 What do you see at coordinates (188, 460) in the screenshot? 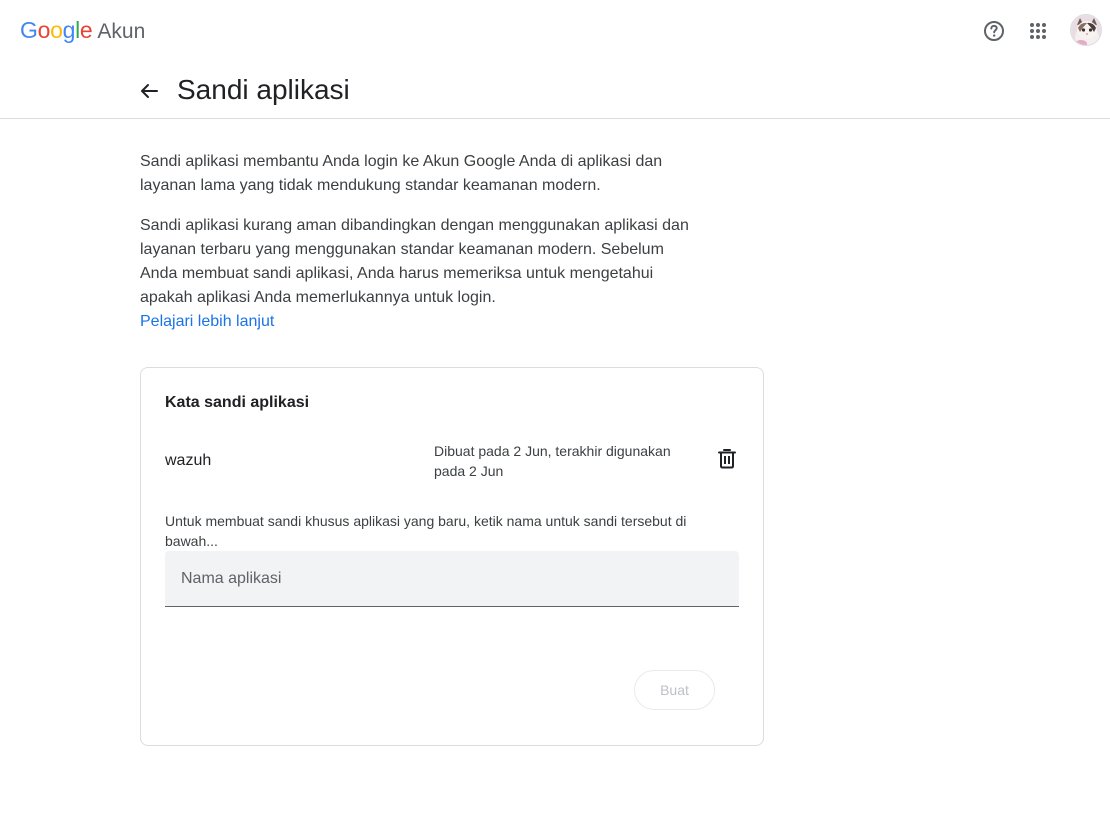
I see `app-password-name: wazuh` at bounding box center [188, 460].